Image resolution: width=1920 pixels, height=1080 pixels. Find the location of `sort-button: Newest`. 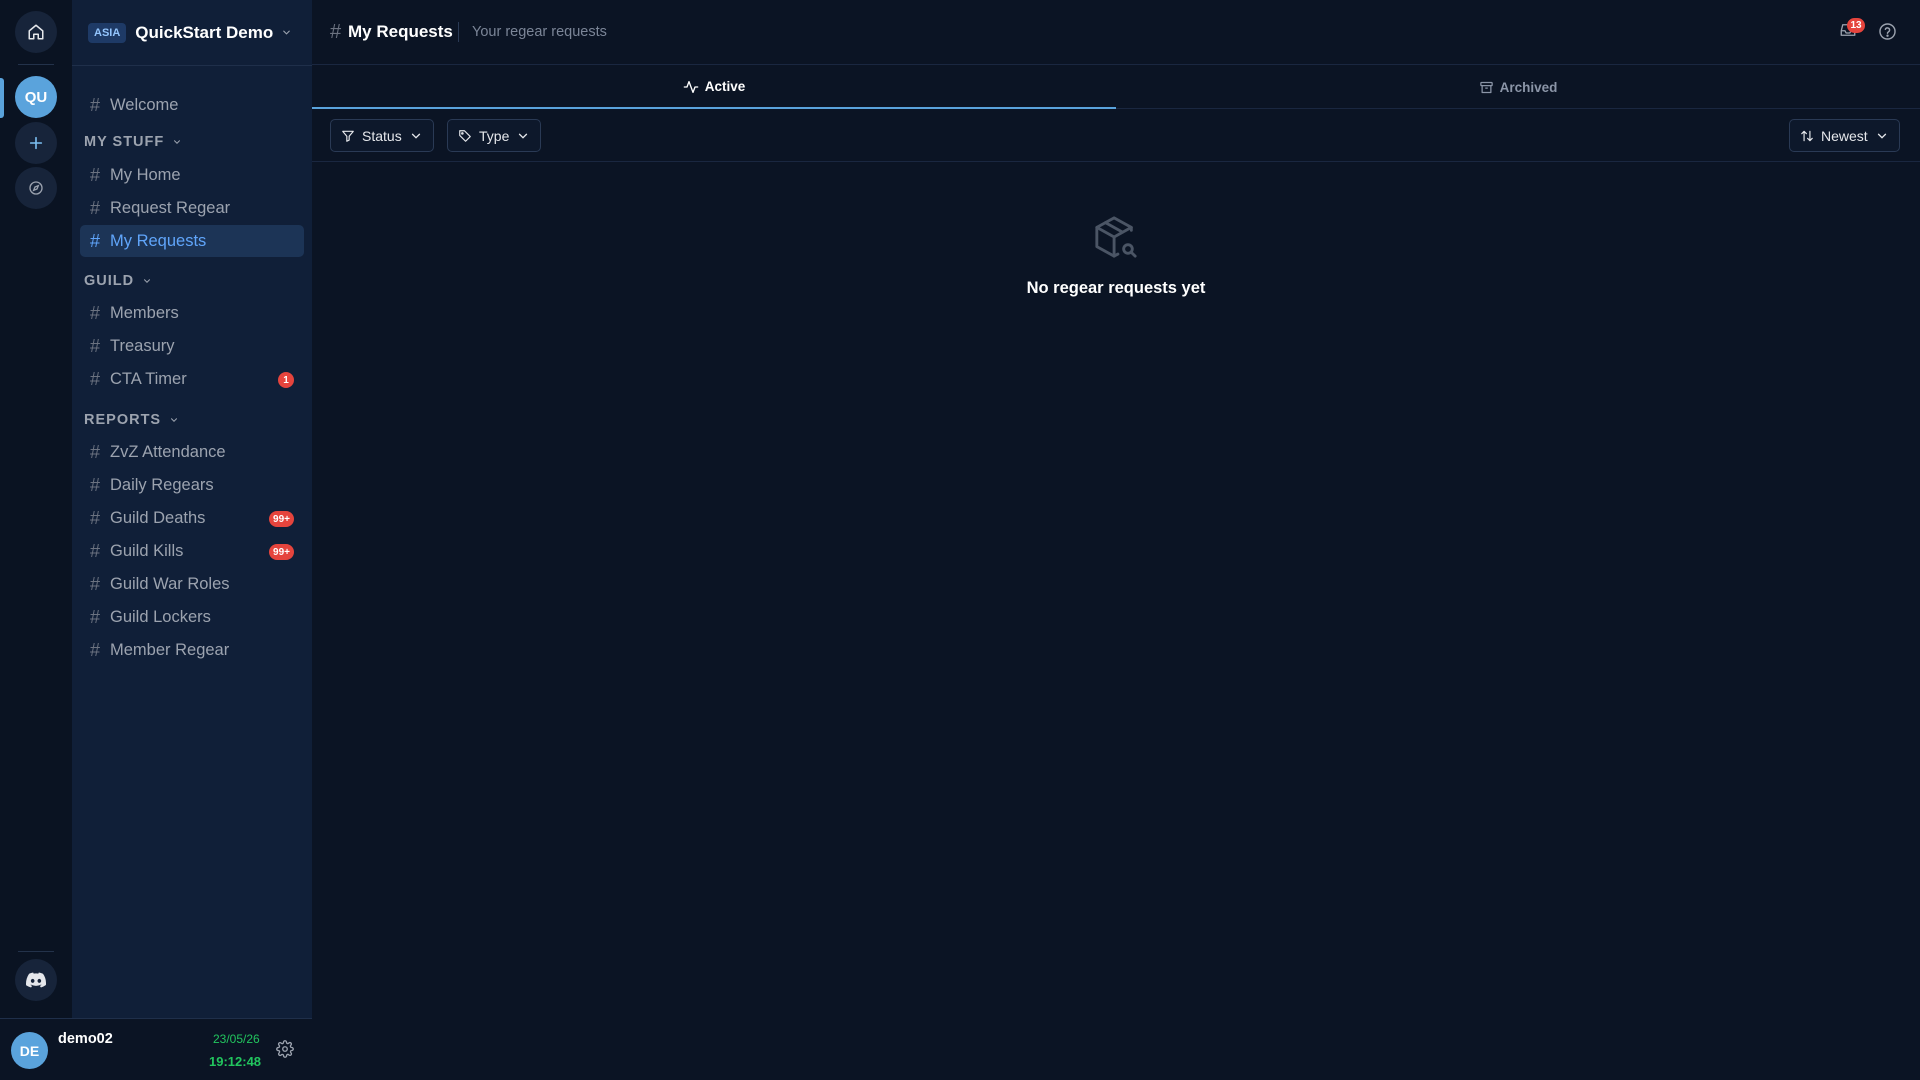

sort-button: Newest is located at coordinates (1844, 135).